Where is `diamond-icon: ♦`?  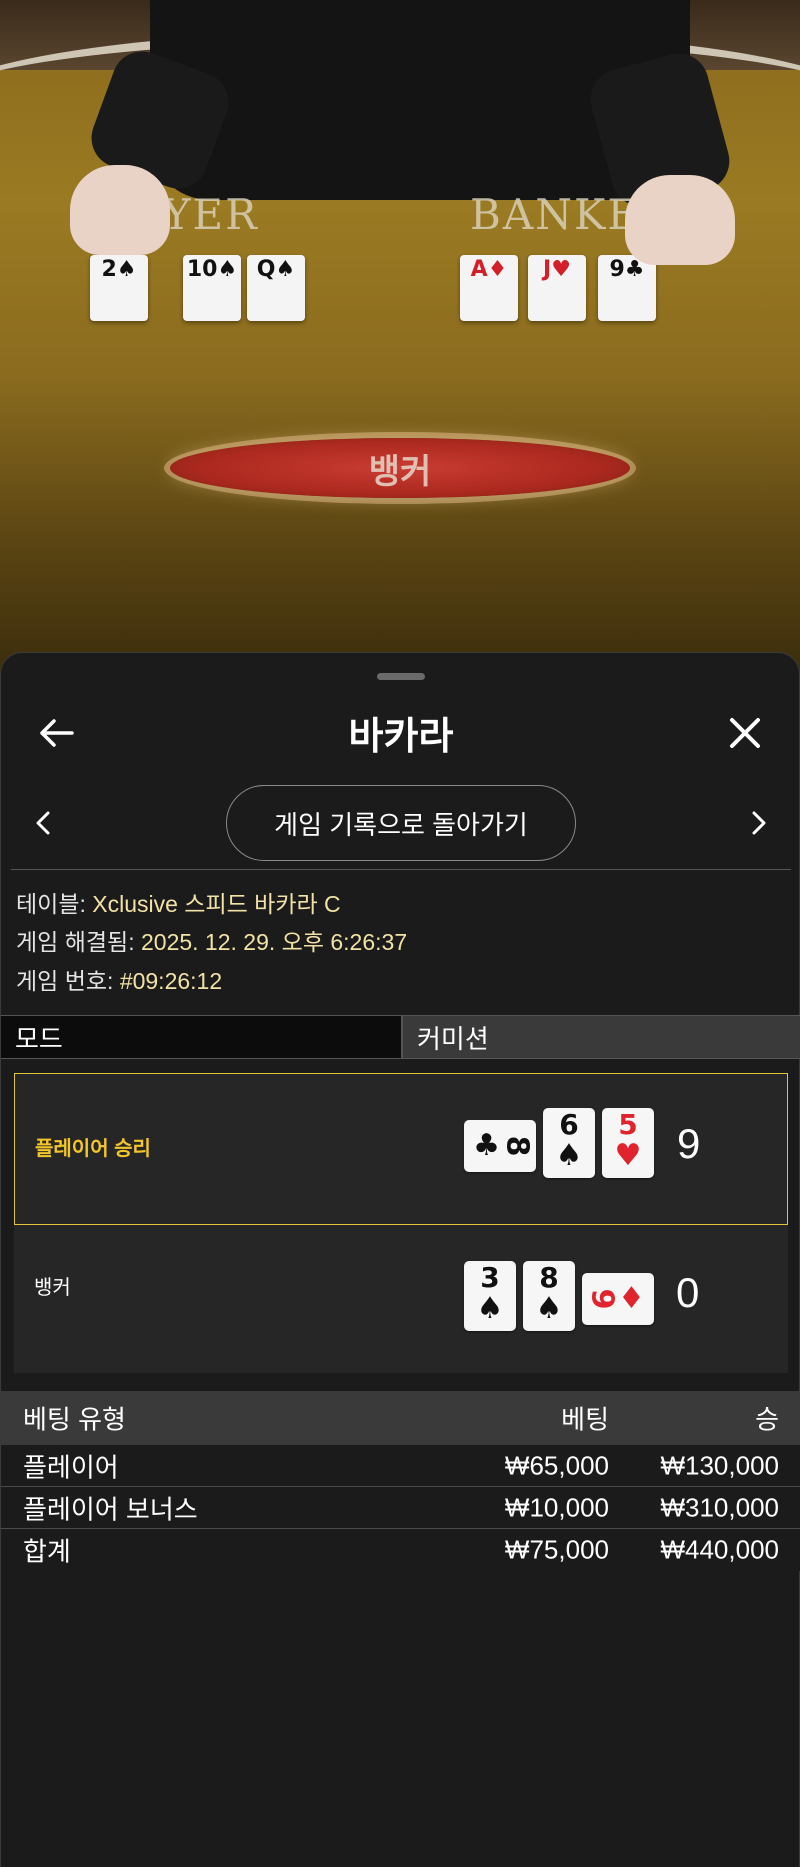 diamond-icon: ♦ is located at coordinates (631, 1298).